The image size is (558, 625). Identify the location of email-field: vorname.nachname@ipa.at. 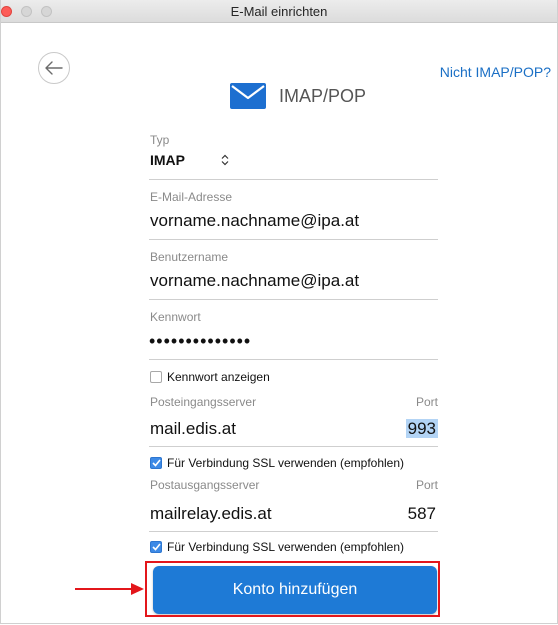
(254, 221).